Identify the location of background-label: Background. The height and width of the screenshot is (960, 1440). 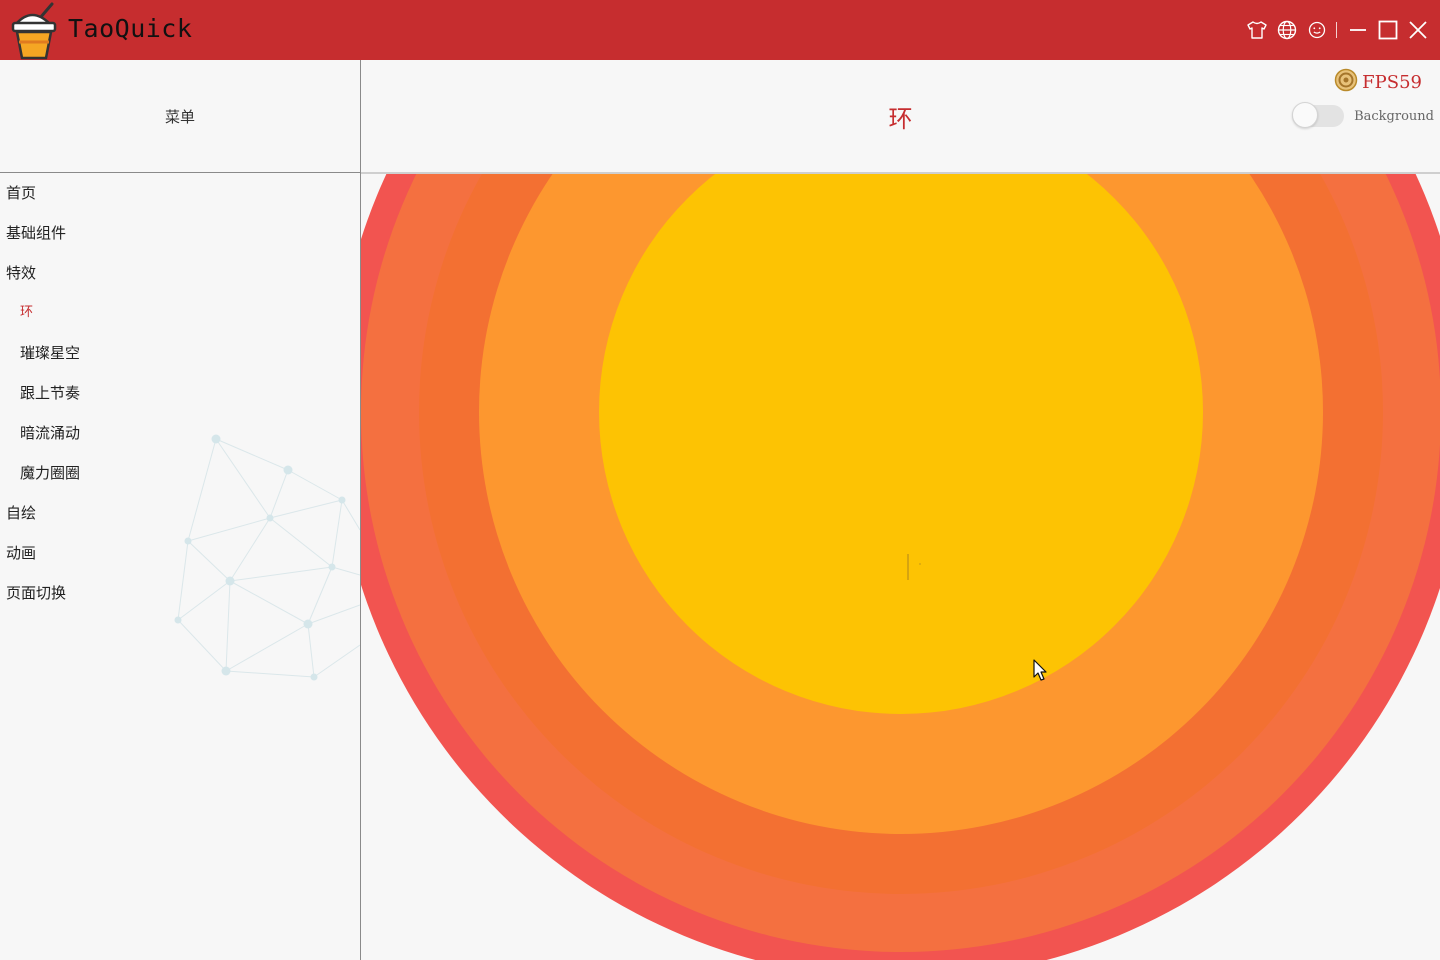
(1394, 116).